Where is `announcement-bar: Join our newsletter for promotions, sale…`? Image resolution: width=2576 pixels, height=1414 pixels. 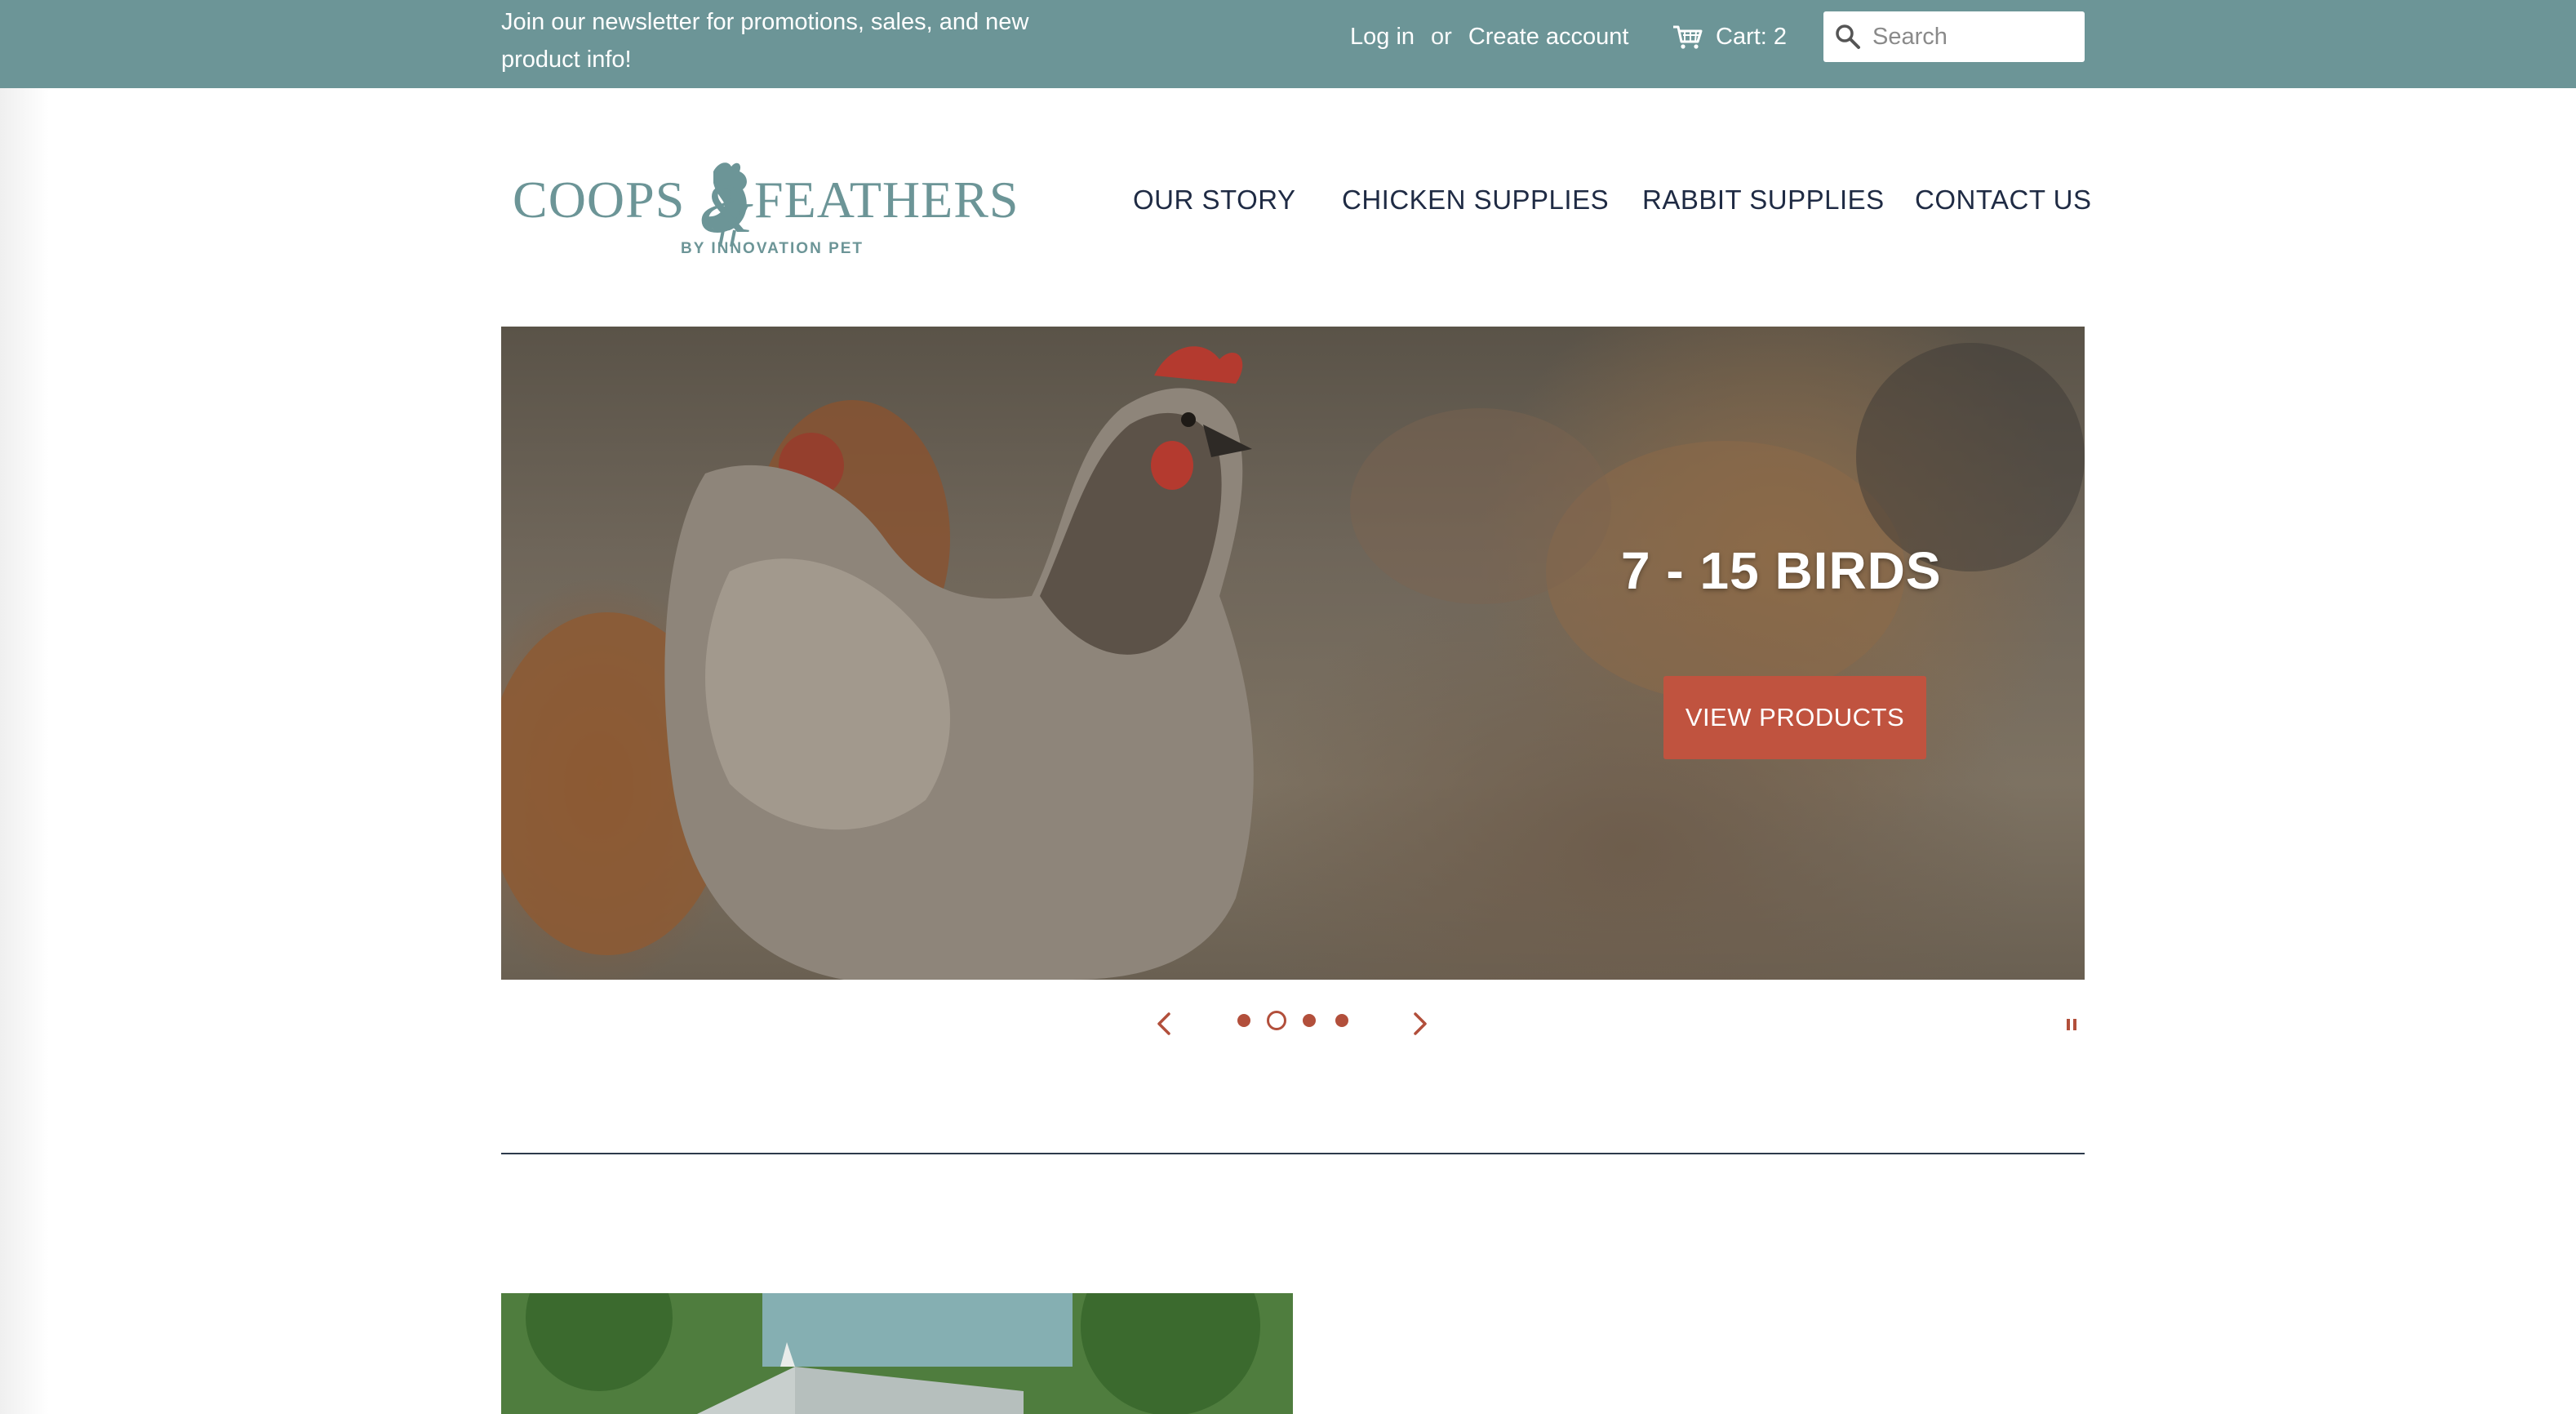
announcement-bar: Join our newsletter for promotions, sale… is located at coordinates (1288, 44).